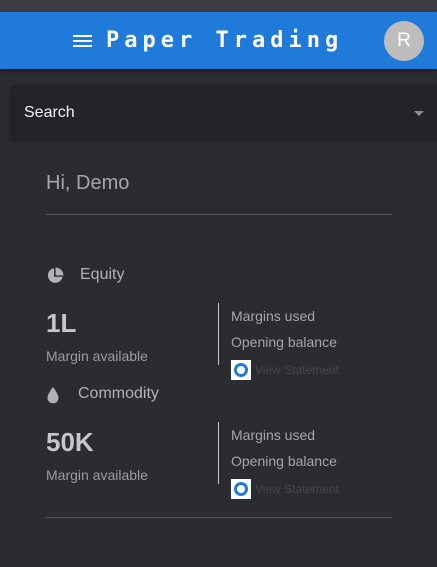 The height and width of the screenshot is (567, 437). What do you see at coordinates (118, 393) in the screenshot?
I see `segment-name-commodity: Commodity` at bounding box center [118, 393].